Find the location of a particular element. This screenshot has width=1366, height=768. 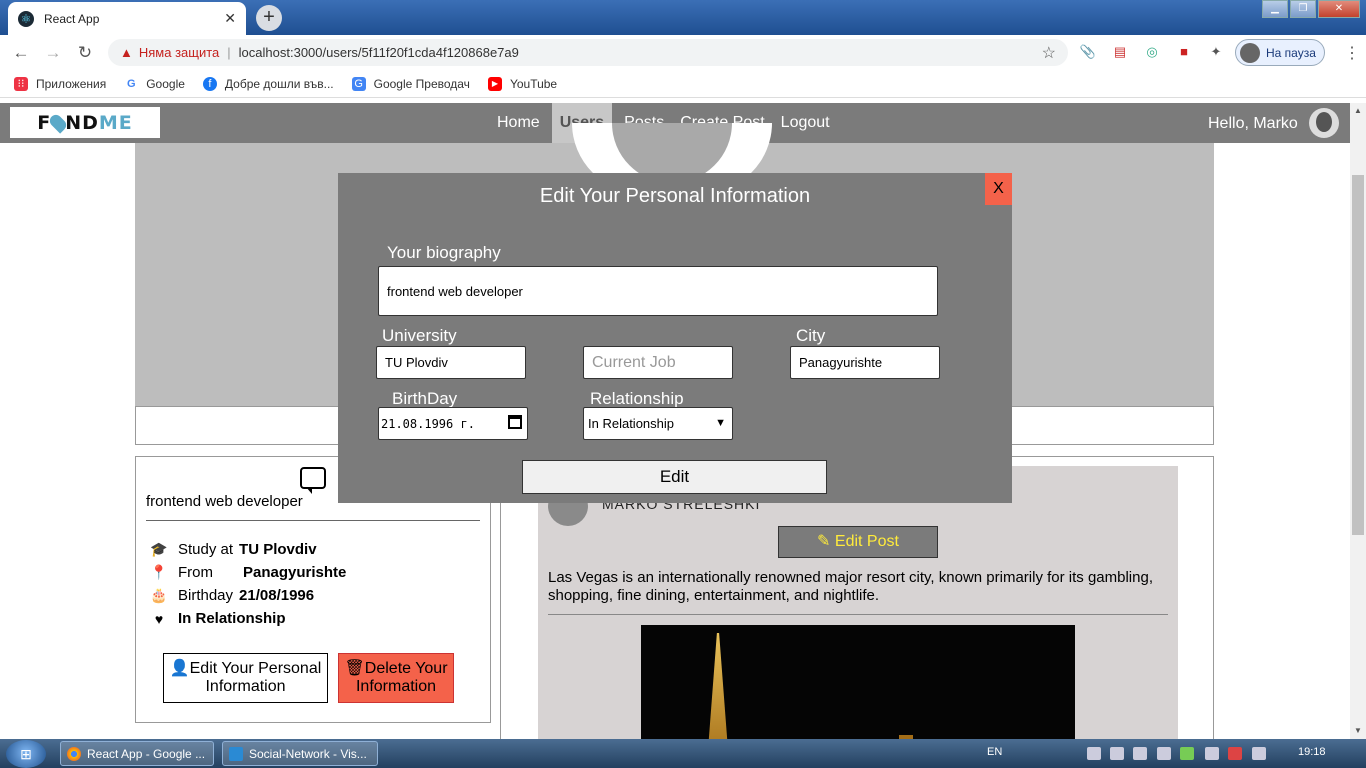

page-scrollbar: ▲ ▼ is located at coordinates (1358, 421).